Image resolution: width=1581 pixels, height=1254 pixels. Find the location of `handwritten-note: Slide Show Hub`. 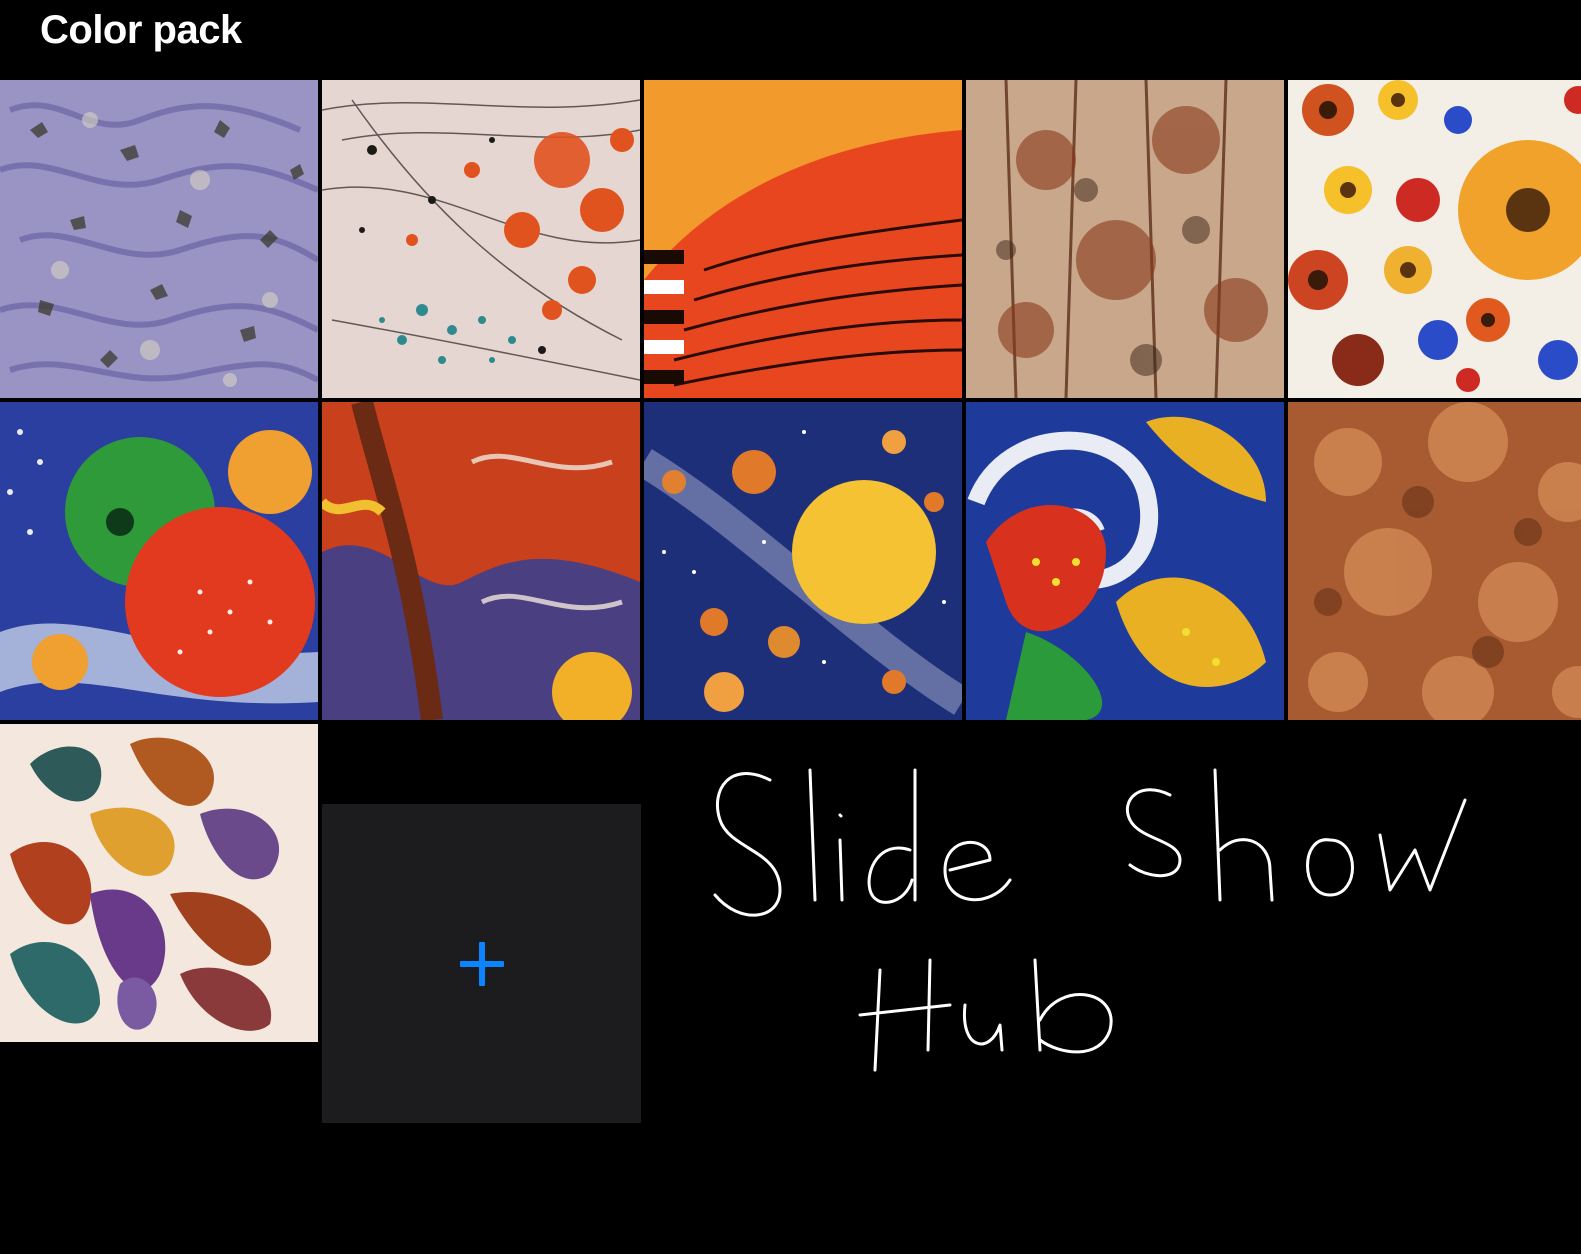

handwritten-note: Slide Show Hub is located at coordinates (1100, 920).